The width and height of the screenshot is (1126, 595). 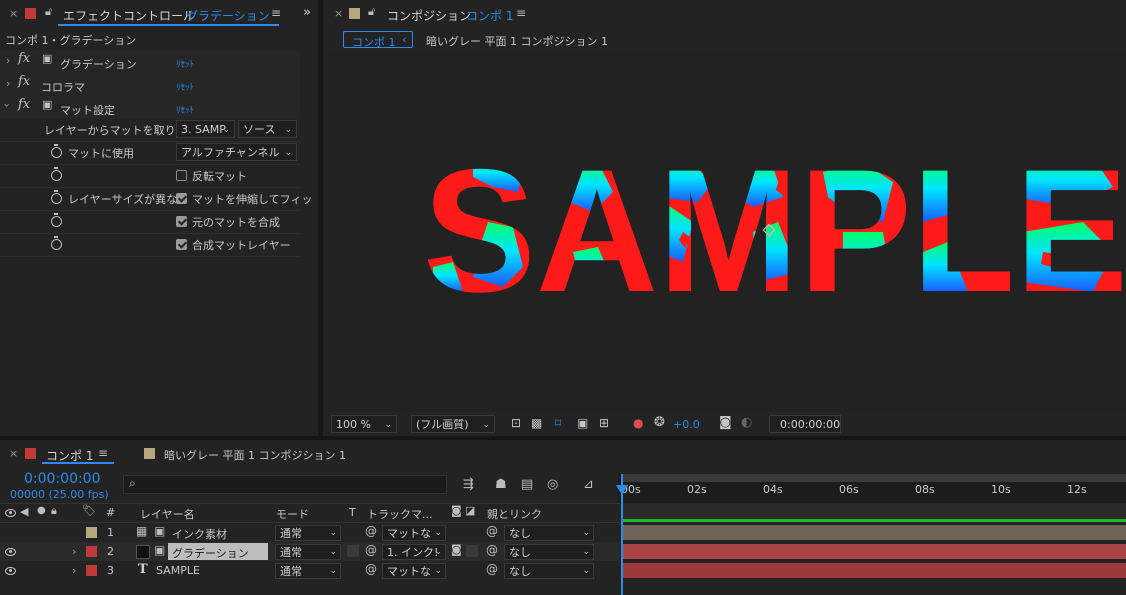 What do you see at coordinates (514, 514) in the screenshot?
I see `column-parent: 親とリンク` at bounding box center [514, 514].